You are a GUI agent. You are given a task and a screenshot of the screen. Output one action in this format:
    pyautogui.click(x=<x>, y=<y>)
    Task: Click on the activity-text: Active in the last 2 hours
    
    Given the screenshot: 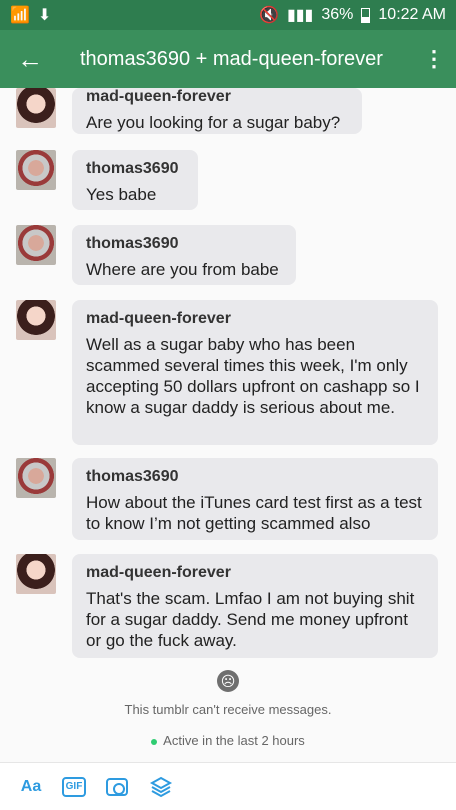 What is the action you would take?
    pyautogui.click(x=234, y=740)
    